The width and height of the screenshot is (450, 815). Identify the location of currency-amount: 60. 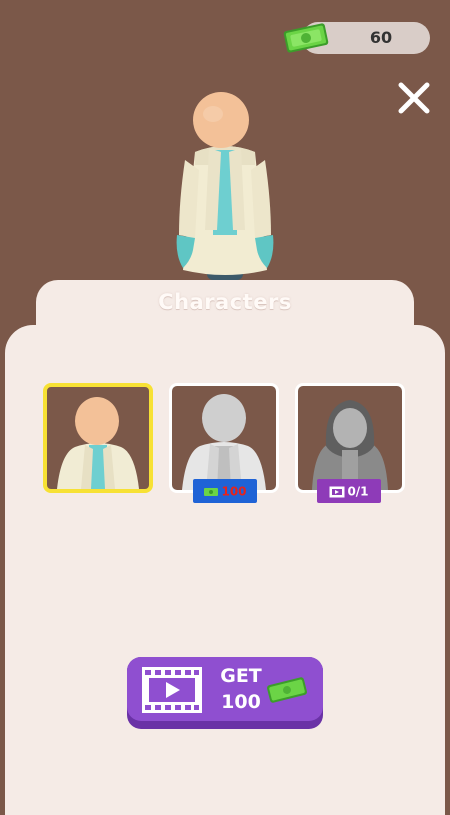
(381, 37).